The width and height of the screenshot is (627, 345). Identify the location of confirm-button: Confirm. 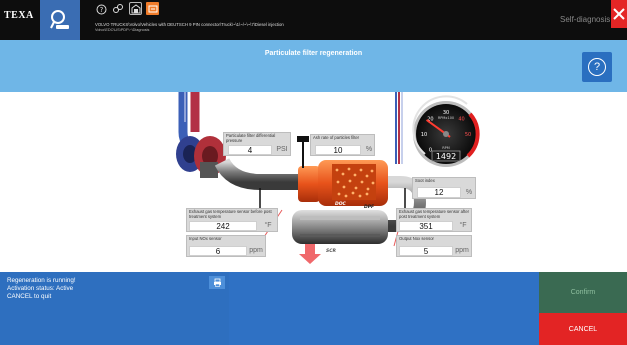
(583, 292).